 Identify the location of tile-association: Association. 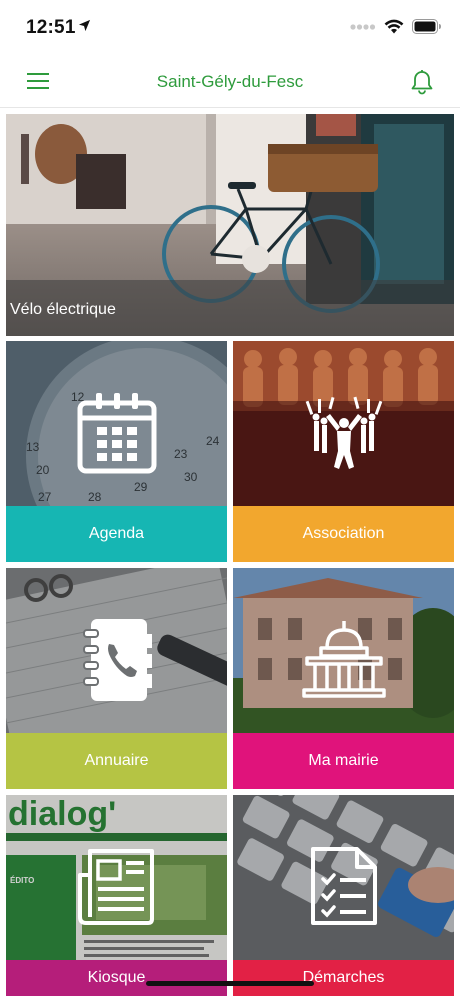
(343, 451).